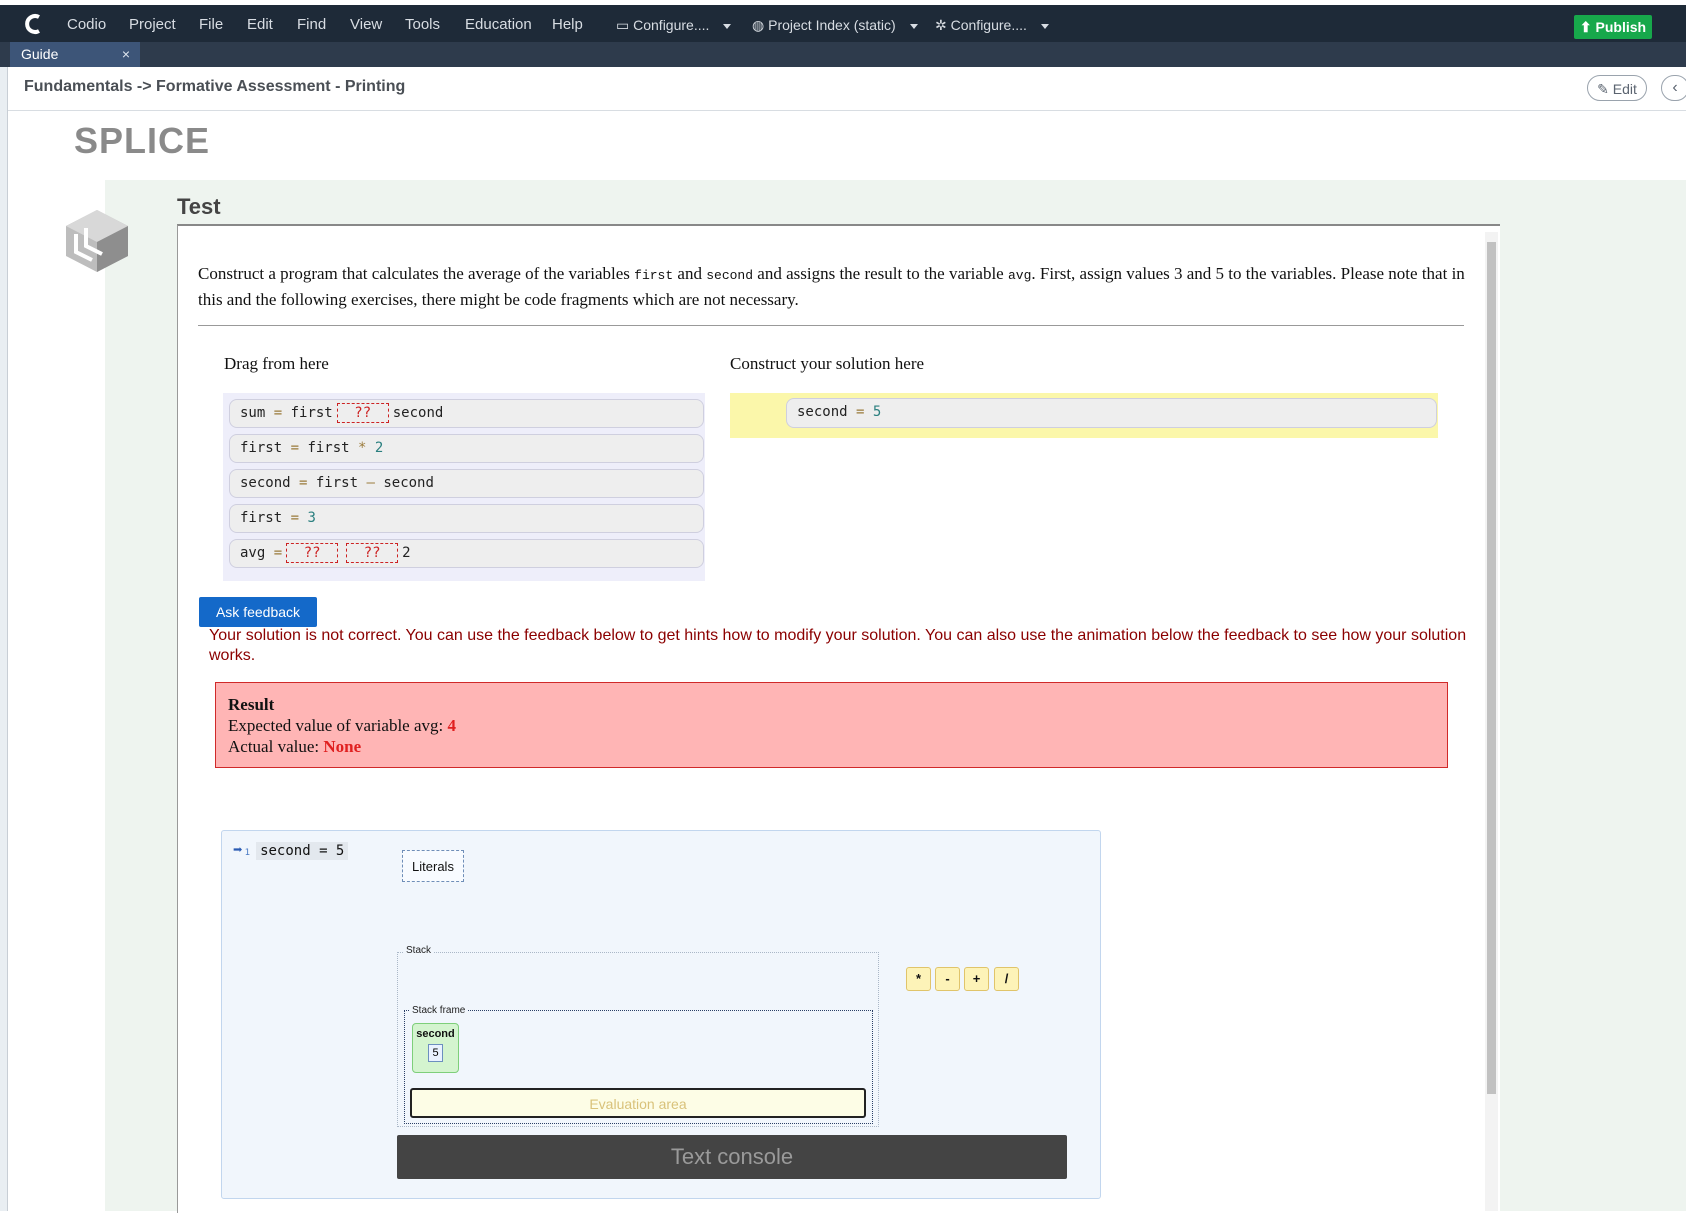 The image size is (1686, 1213). Describe the element at coordinates (1111, 413) in the screenshot. I see `solution-block-second: second = 5` at that location.